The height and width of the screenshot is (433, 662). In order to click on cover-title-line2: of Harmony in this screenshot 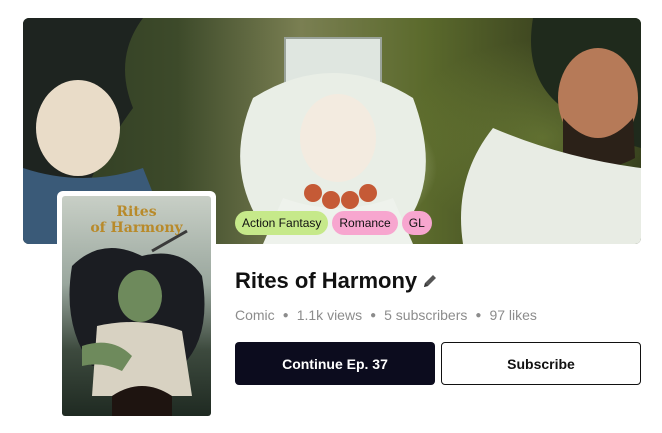, I will do `click(136, 228)`.